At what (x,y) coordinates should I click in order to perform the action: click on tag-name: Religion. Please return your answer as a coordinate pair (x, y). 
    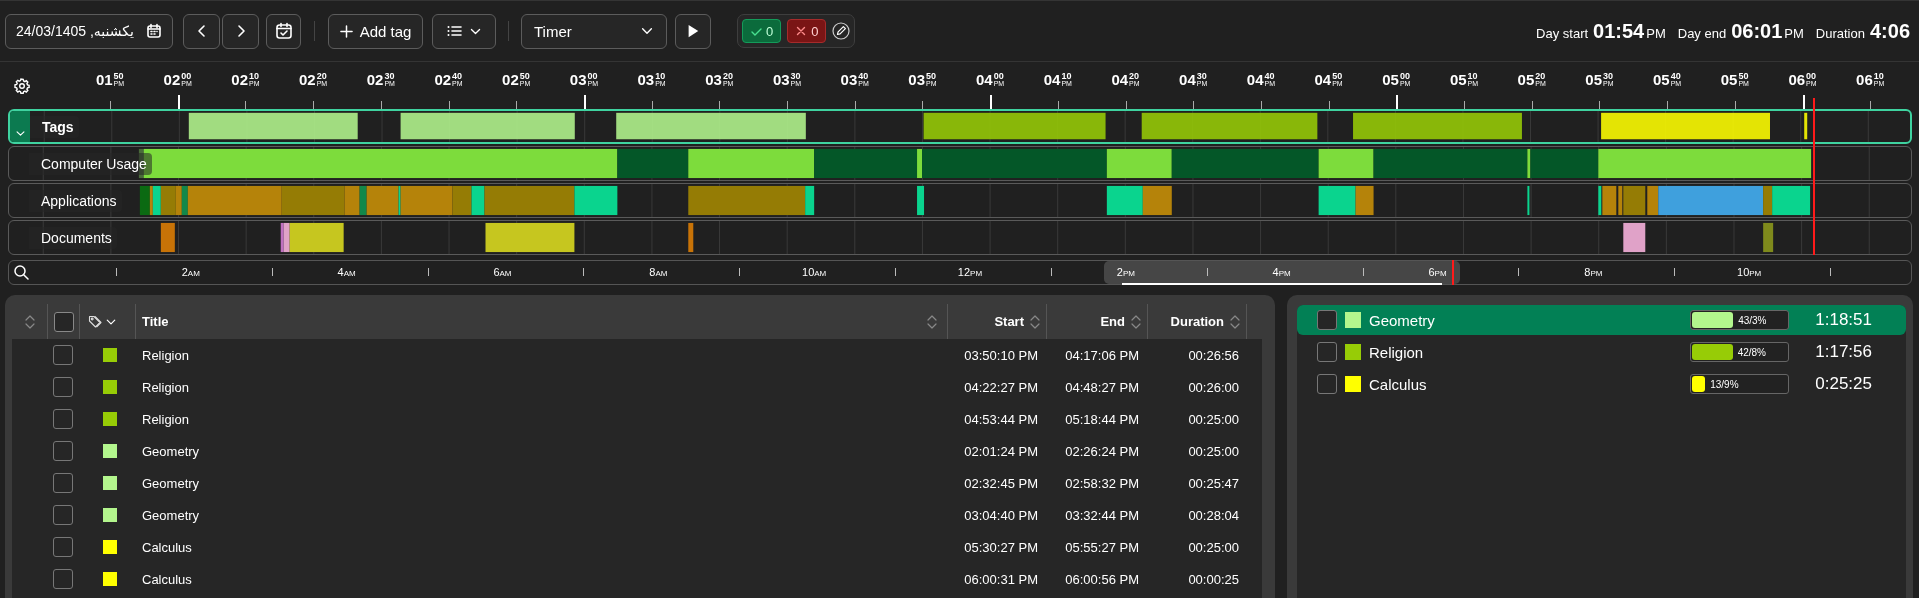
    Looking at the image, I should click on (1397, 352).